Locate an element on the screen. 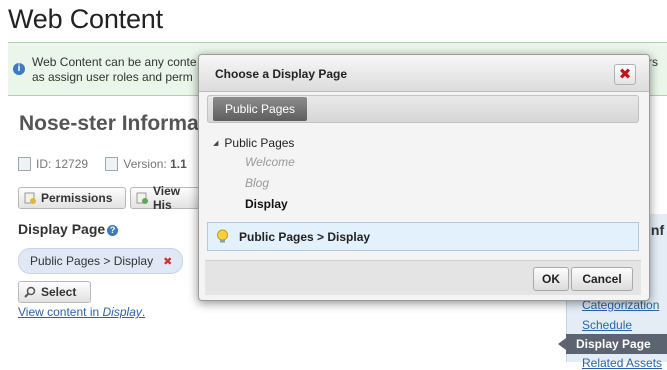 The image size is (667, 370). id-meta: ID: 12729 is located at coordinates (53, 164).